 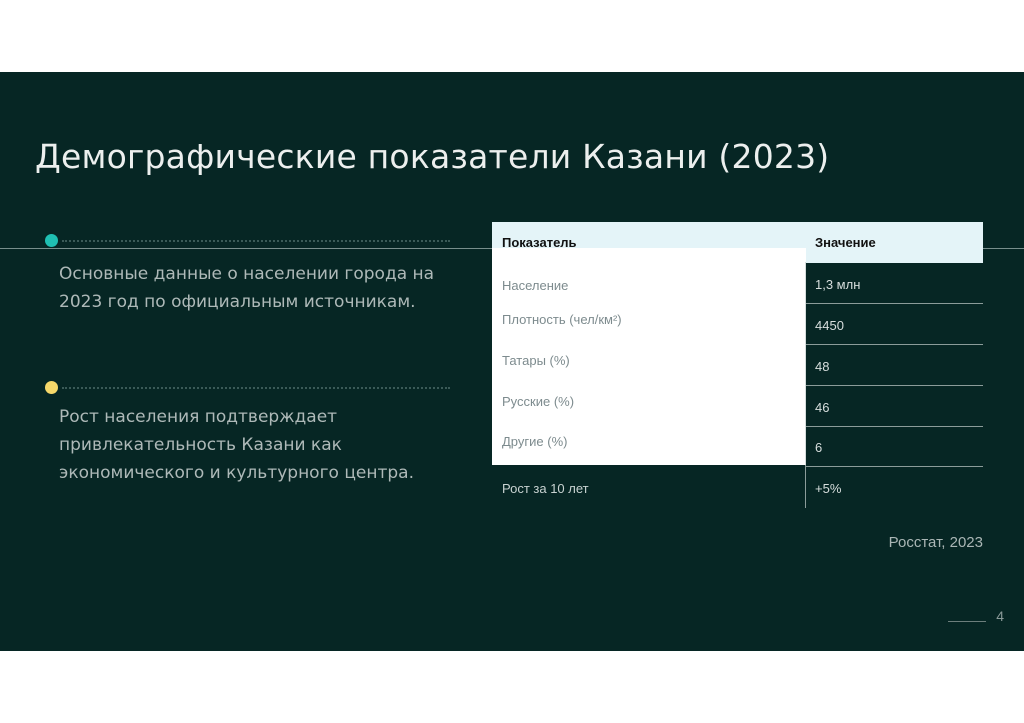 What do you see at coordinates (1000, 616) in the screenshot?
I see `page-number: 4` at bounding box center [1000, 616].